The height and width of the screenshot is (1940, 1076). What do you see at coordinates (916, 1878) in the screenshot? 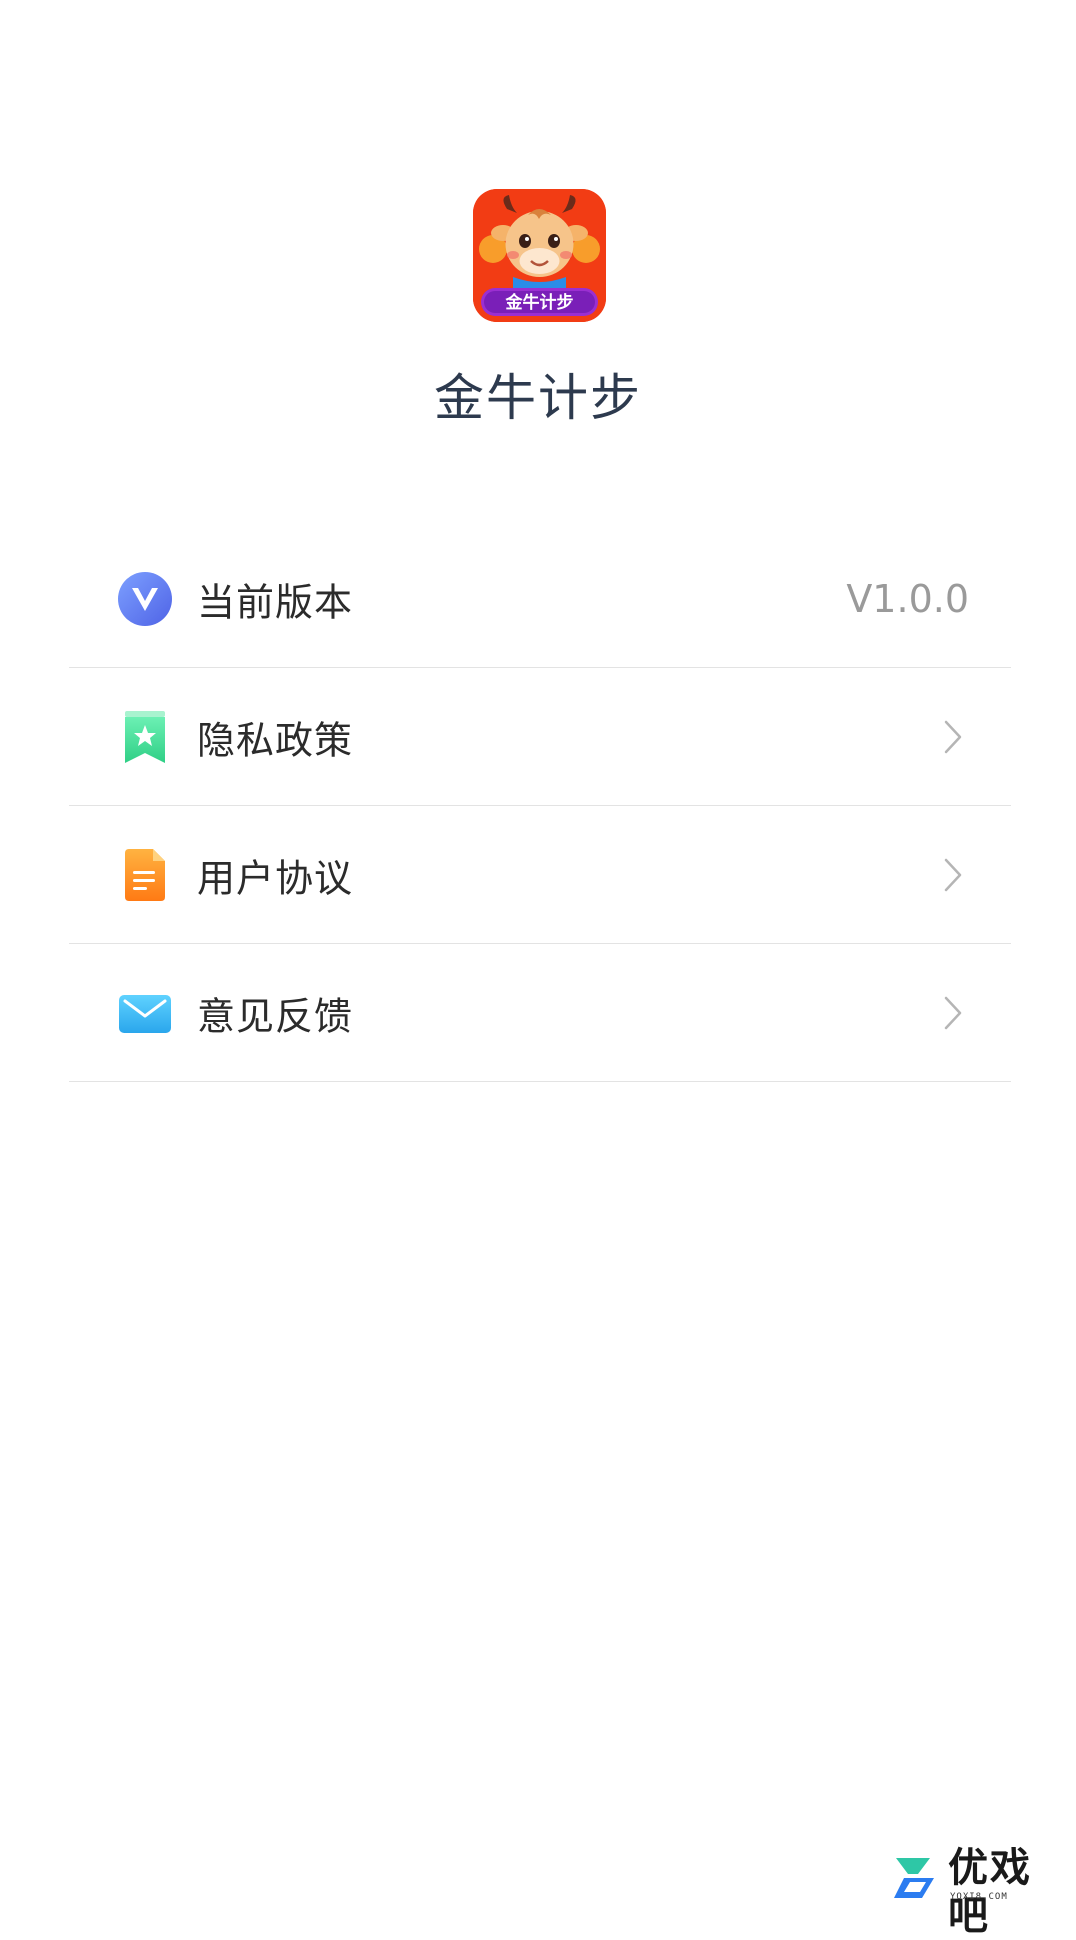
I see `watermark-logo-icon` at bounding box center [916, 1878].